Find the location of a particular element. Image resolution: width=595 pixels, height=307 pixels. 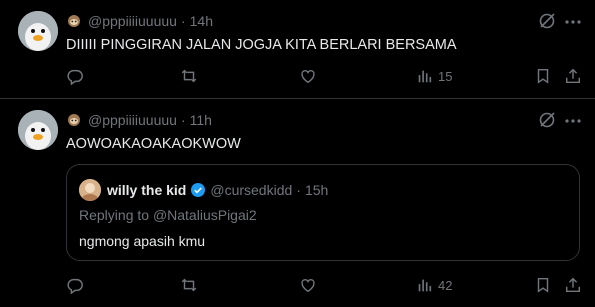

tweet-actions: 15 is located at coordinates (326, 76).